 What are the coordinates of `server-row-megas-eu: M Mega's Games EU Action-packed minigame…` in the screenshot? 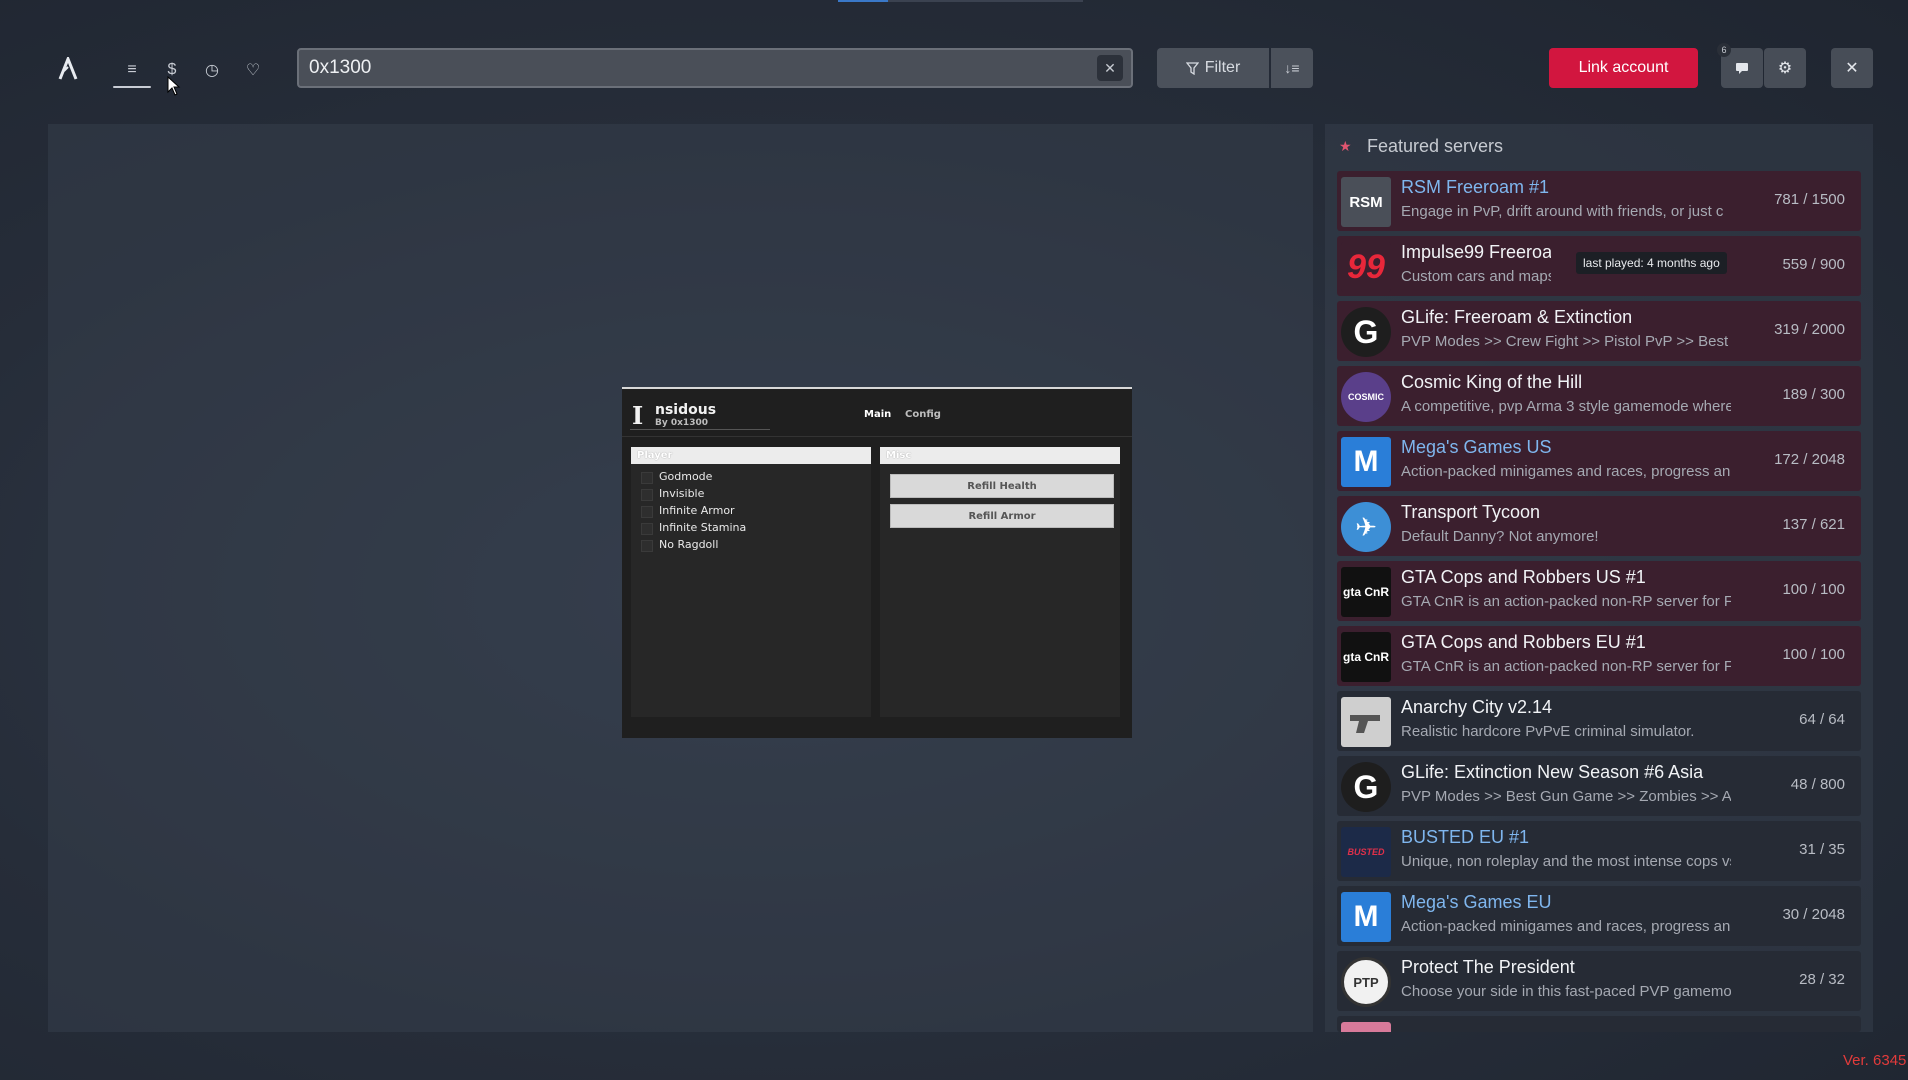 It's located at (1599, 916).